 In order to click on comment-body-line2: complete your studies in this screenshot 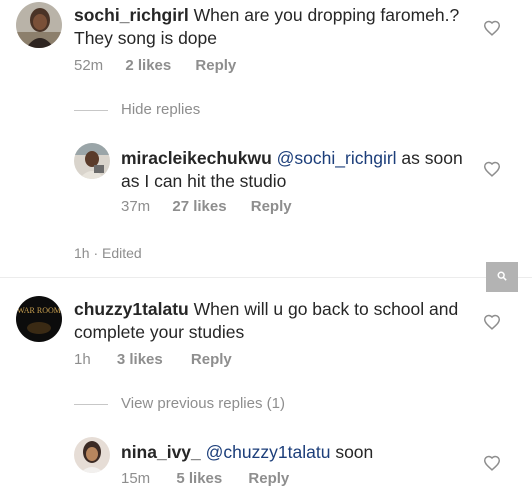, I will do `click(159, 332)`.